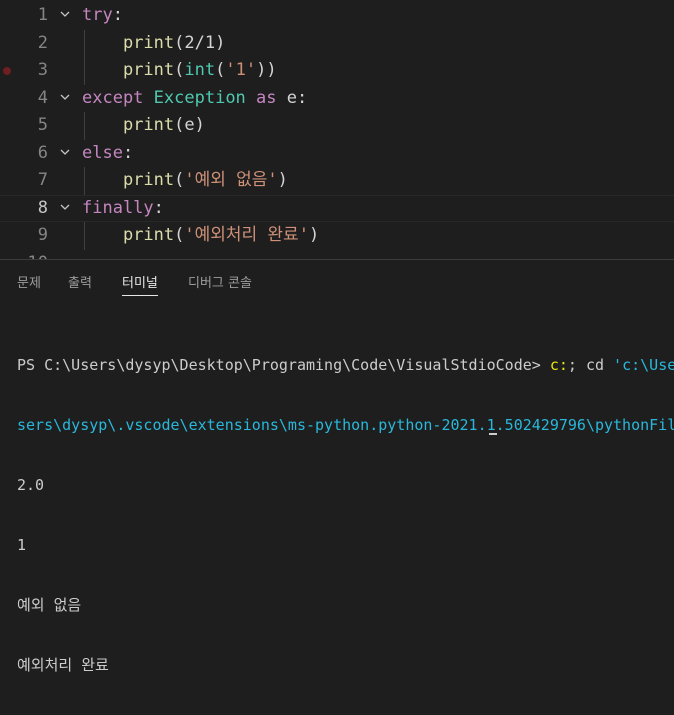 The width and height of the screenshot is (674, 715). What do you see at coordinates (97, 15) in the screenshot?
I see `code-token: try` at bounding box center [97, 15].